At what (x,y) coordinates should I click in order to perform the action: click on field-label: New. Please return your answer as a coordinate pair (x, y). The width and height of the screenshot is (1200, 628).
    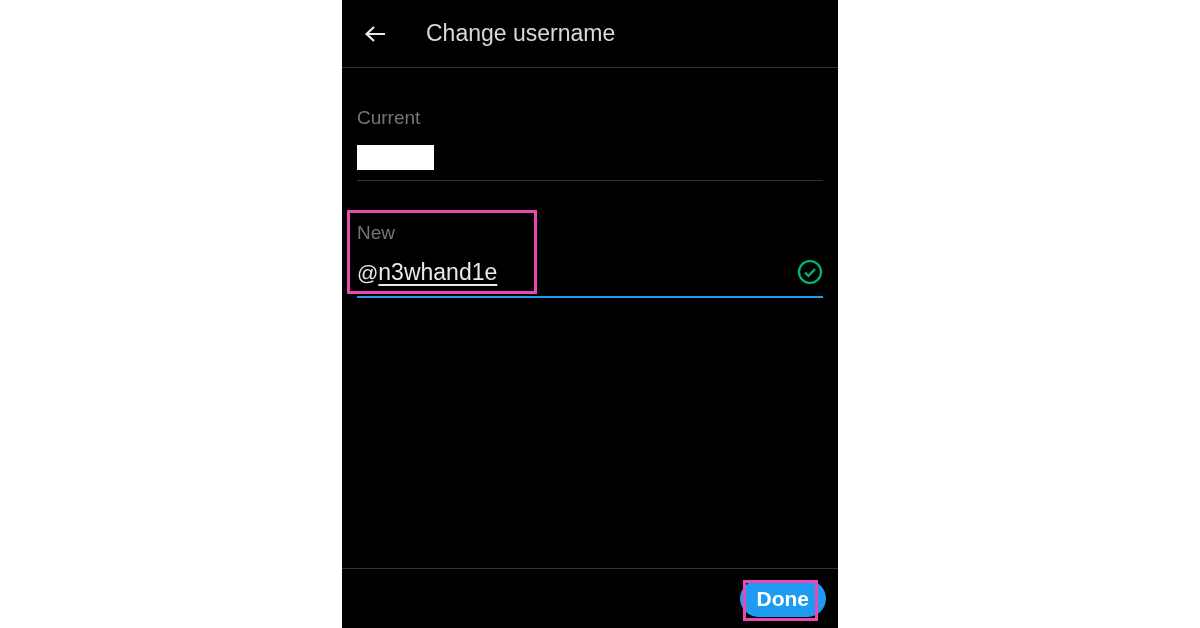
    Looking at the image, I should click on (376, 232).